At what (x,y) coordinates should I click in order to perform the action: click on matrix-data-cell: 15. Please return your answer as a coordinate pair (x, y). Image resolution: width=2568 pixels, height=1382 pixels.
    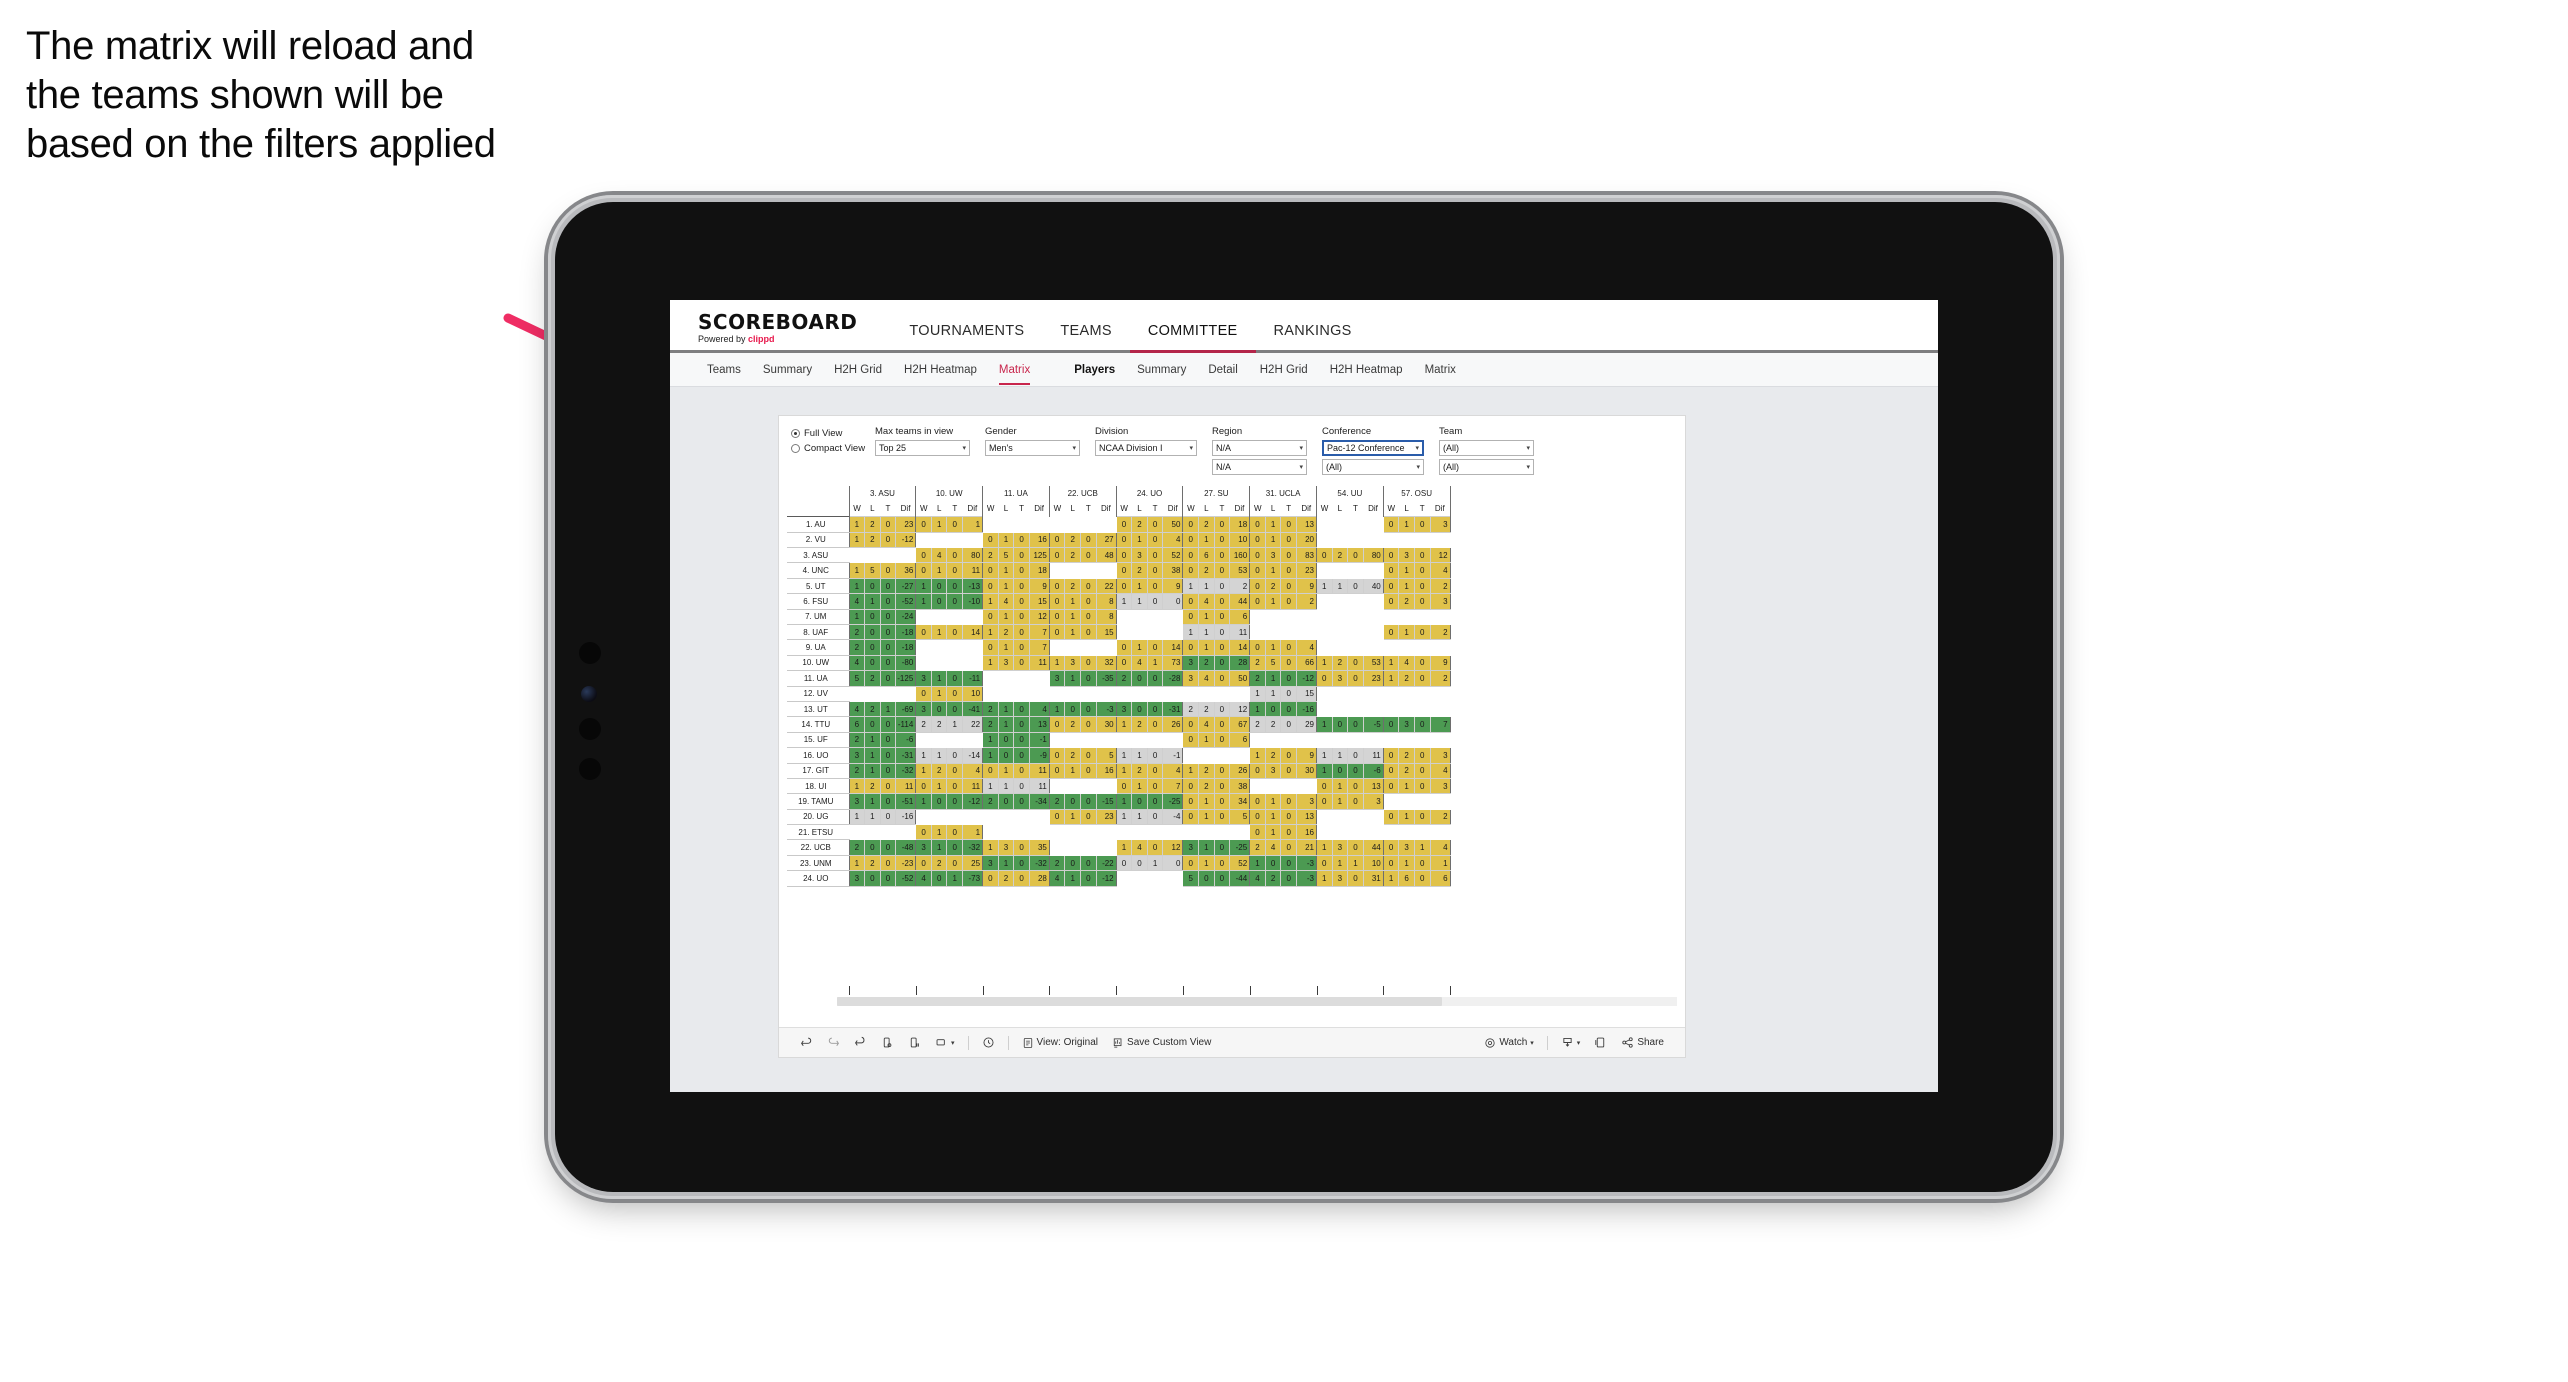
    Looking at the image, I should click on (1039, 601).